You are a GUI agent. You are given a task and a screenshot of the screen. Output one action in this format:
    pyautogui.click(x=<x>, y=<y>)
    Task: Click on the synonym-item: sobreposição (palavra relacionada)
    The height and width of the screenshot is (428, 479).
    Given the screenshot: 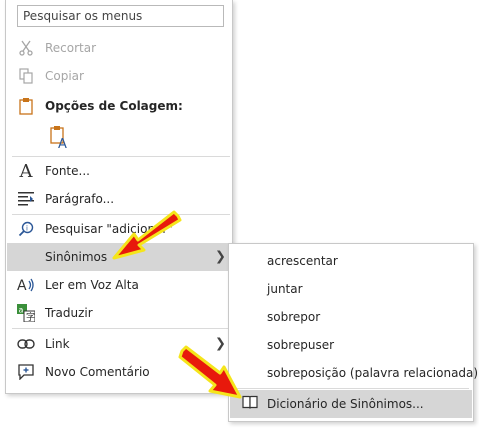 What is the action you would take?
    pyautogui.click(x=354, y=373)
    